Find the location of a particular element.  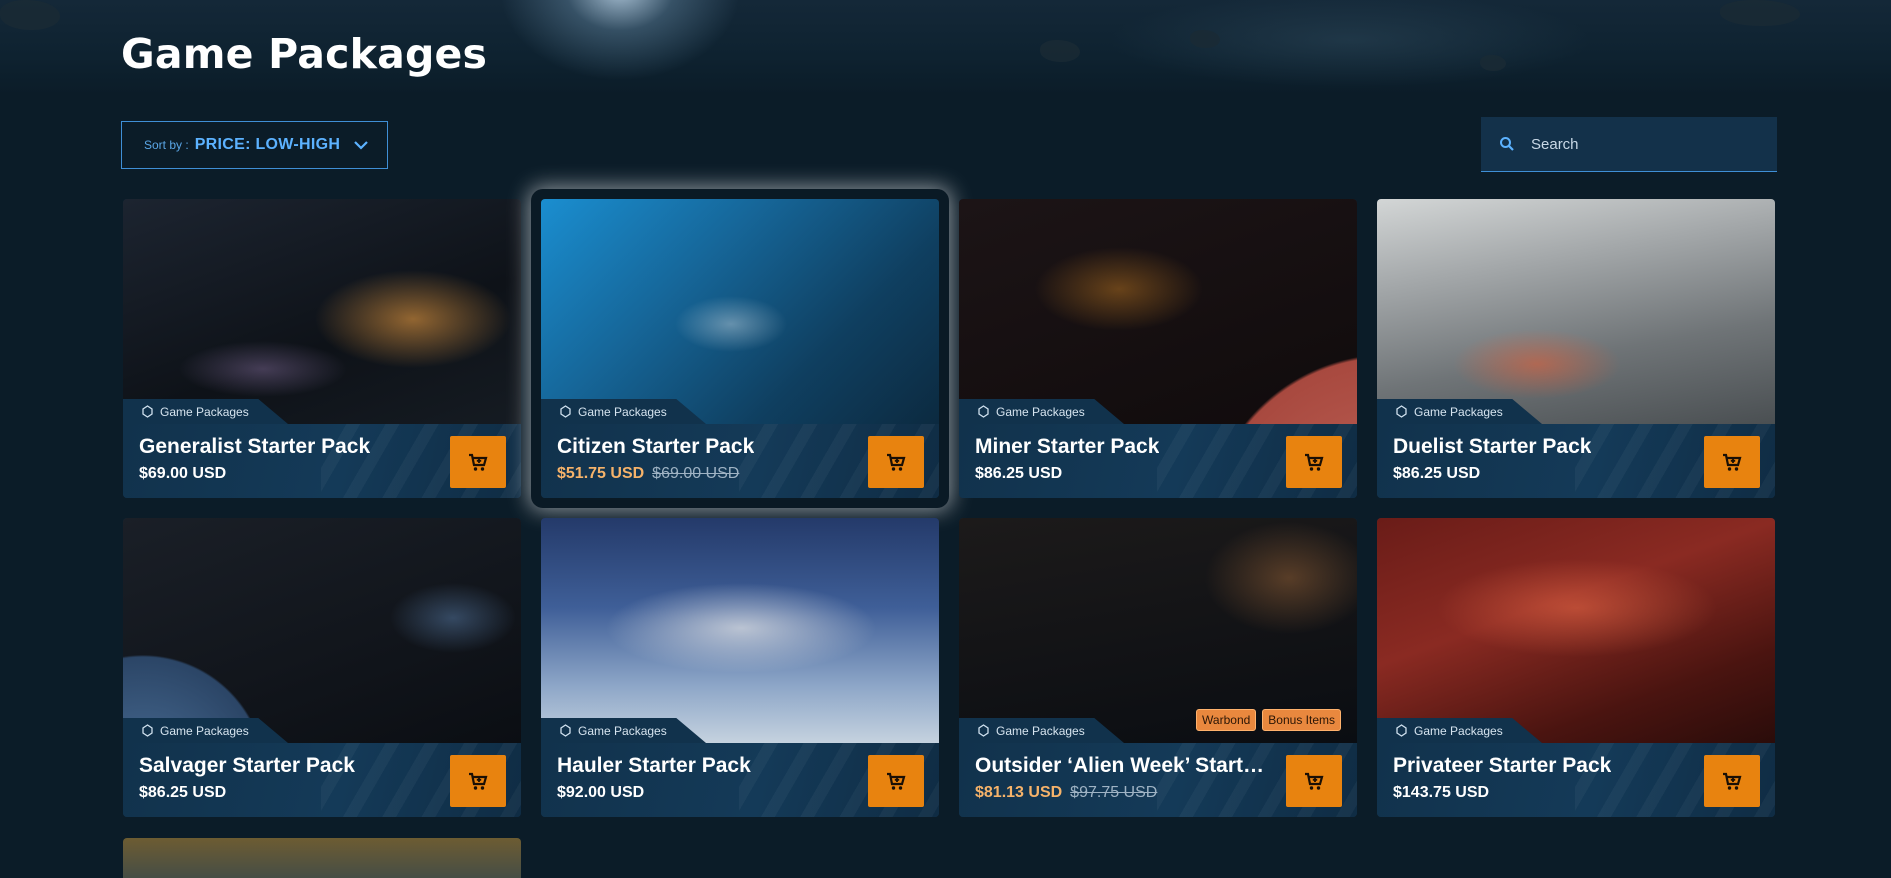

bonus-items-badge: Bonus Items is located at coordinates (1301, 720).